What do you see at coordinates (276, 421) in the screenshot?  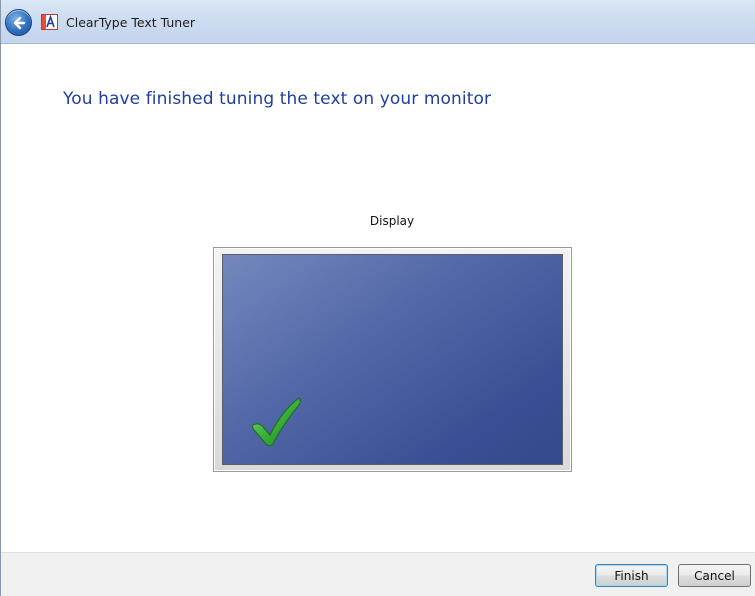 I see `checkmark-icon` at bounding box center [276, 421].